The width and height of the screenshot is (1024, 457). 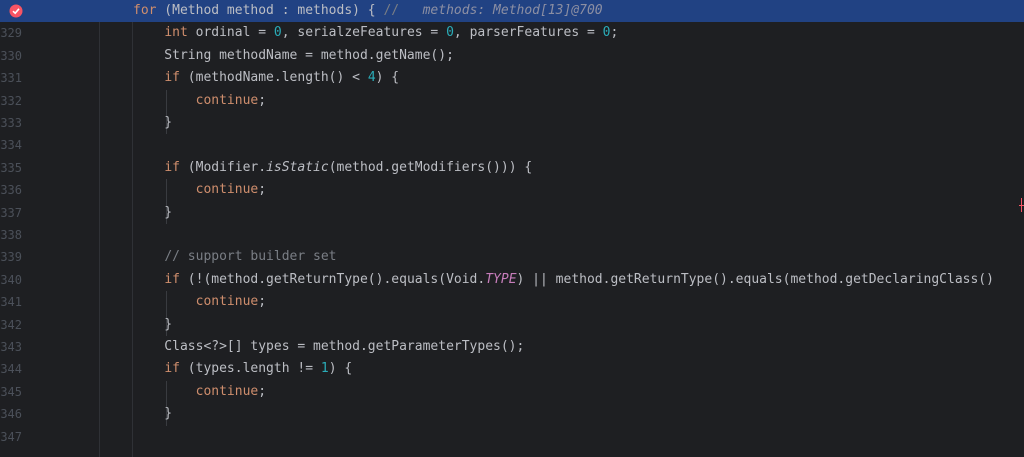 What do you see at coordinates (11, 257) in the screenshot?
I see `line-number: 339` at bounding box center [11, 257].